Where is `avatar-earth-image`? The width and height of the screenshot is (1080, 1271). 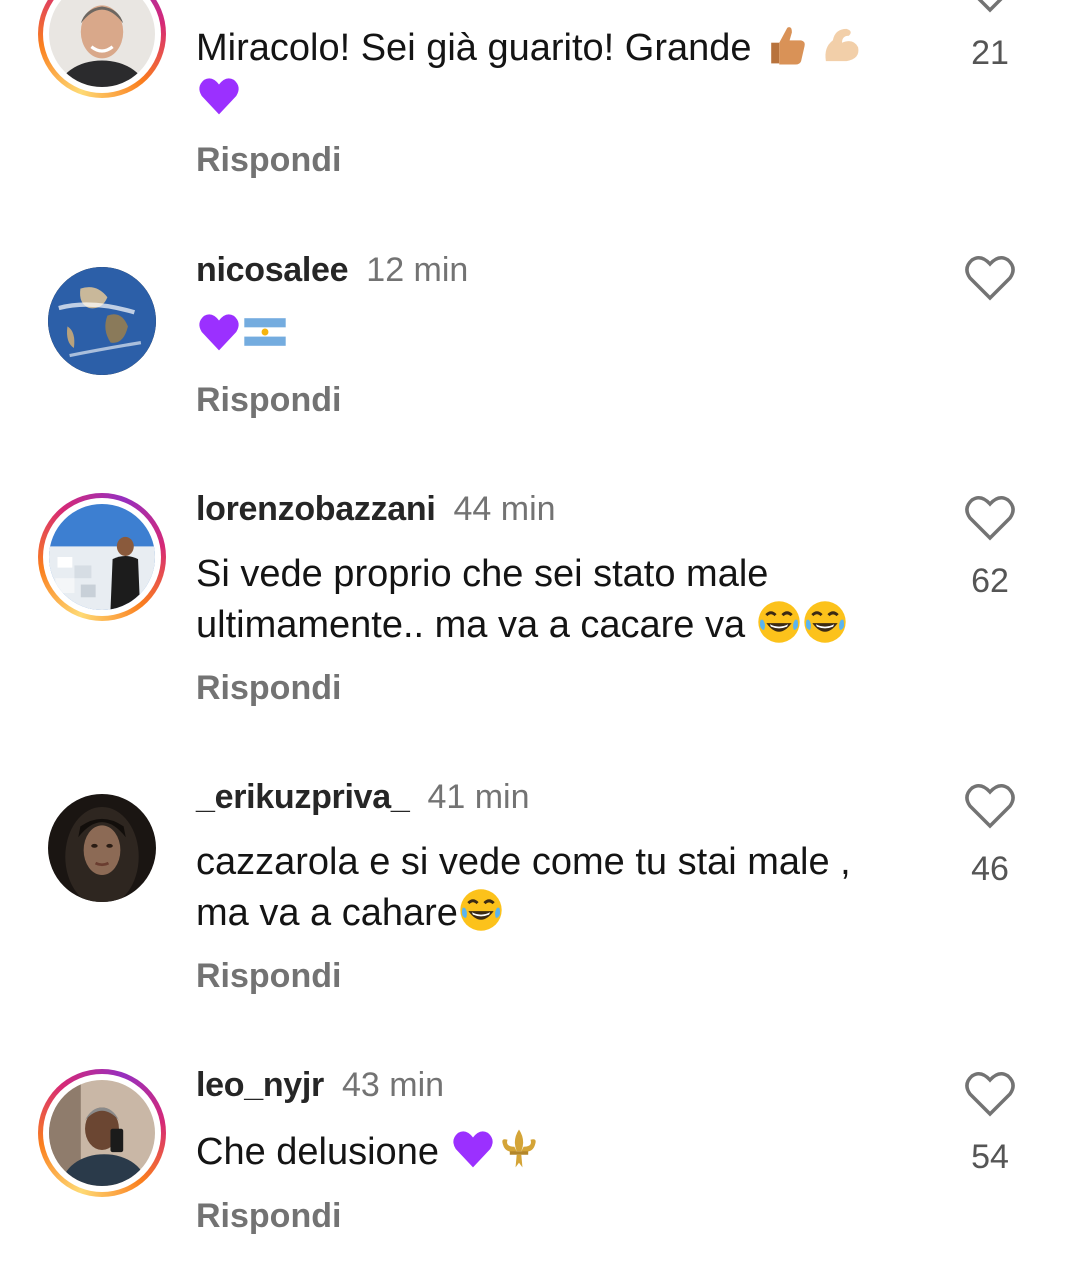 avatar-earth-image is located at coordinates (102, 321).